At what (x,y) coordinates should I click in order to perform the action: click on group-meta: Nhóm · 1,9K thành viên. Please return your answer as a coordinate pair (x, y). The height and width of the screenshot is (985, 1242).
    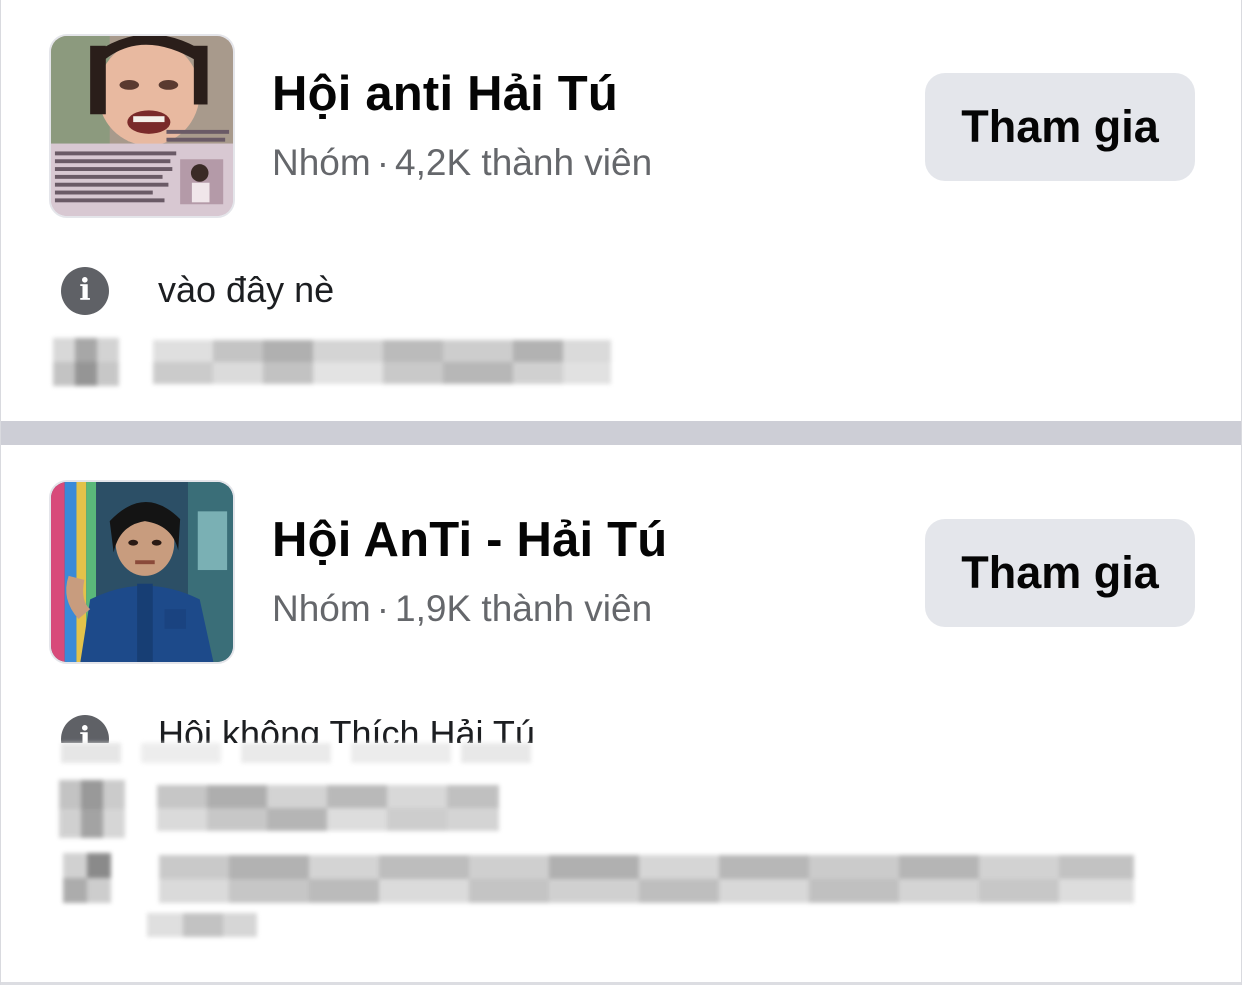
    Looking at the image, I should click on (462, 609).